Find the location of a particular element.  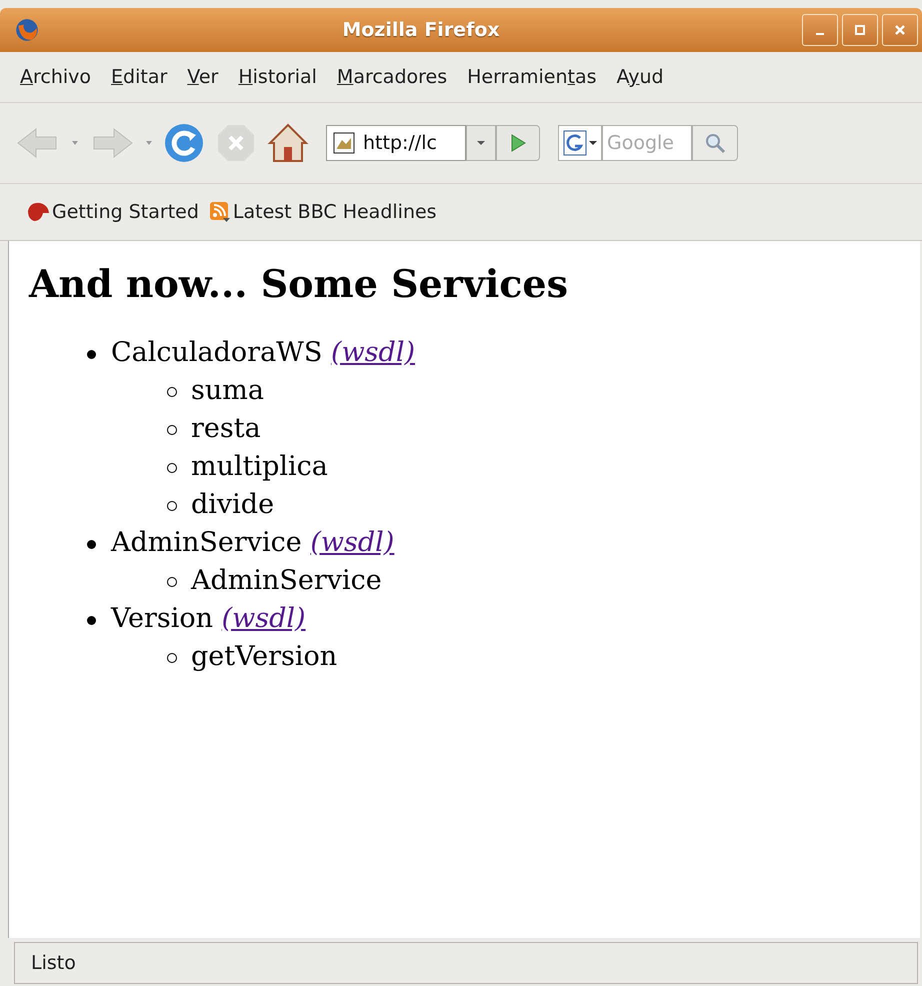

home-icon is located at coordinates (288, 143).